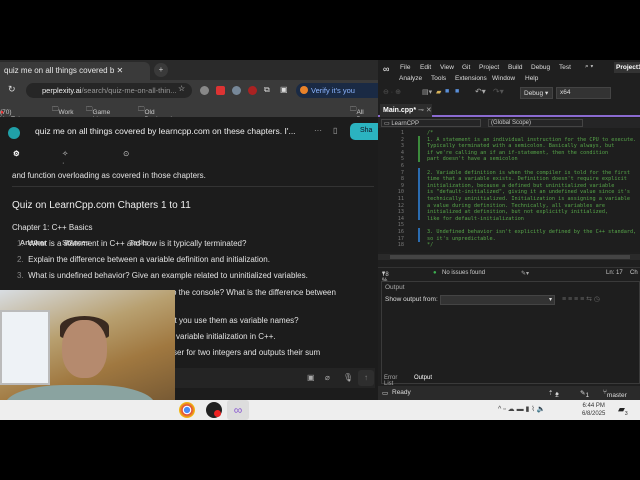 The width and height of the screenshot is (640, 480). Describe the element at coordinates (337, 90) in the screenshot. I see `verify-banner: Verify it's you` at that location.